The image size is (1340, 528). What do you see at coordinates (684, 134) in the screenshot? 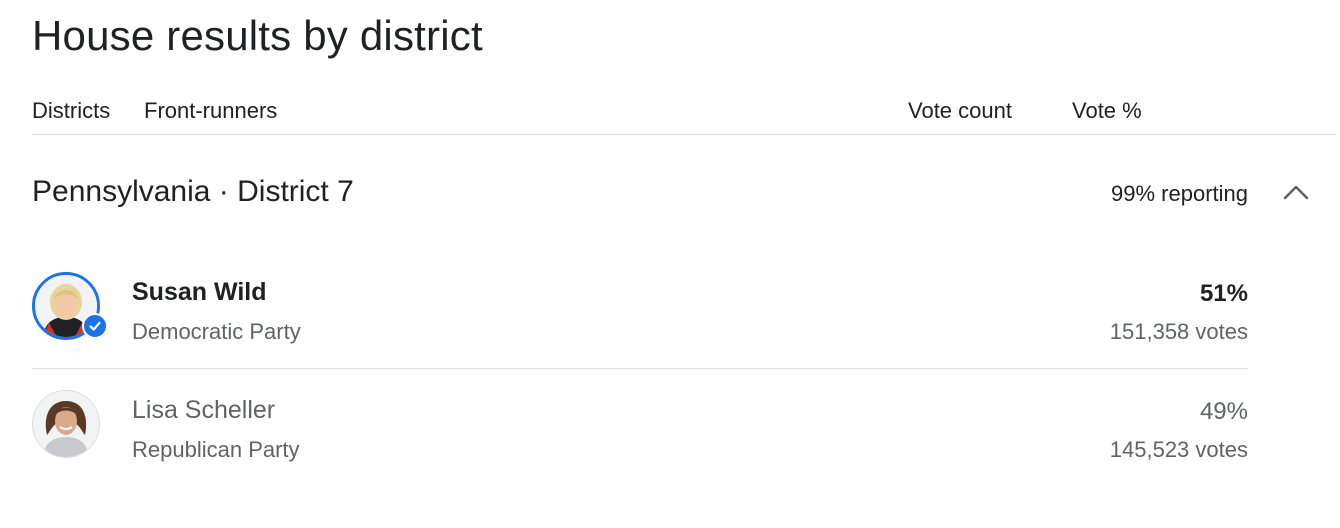
I see `header-divider` at bounding box center [684, 134].